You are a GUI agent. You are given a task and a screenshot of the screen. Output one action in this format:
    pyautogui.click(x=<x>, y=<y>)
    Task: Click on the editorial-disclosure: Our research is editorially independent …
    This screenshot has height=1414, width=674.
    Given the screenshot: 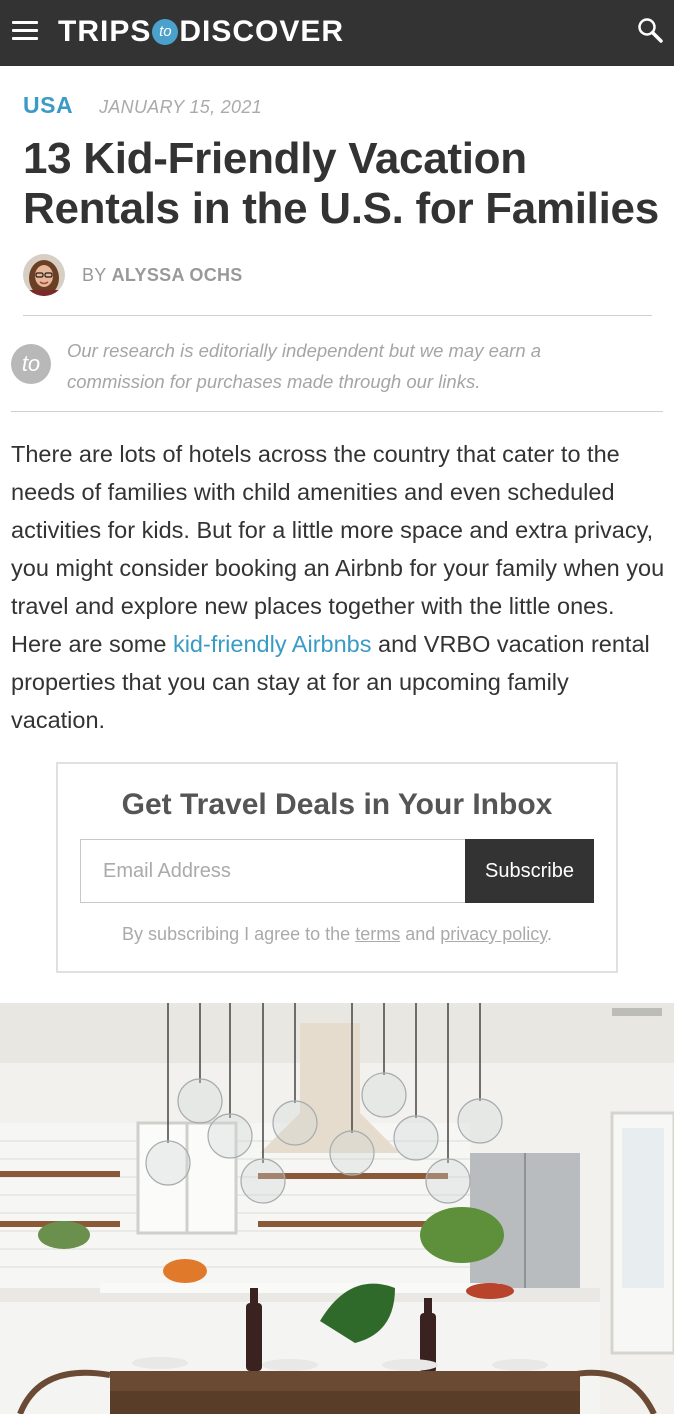 What is the action you would take?
    pyautogui.click(x=304, y=366)
    